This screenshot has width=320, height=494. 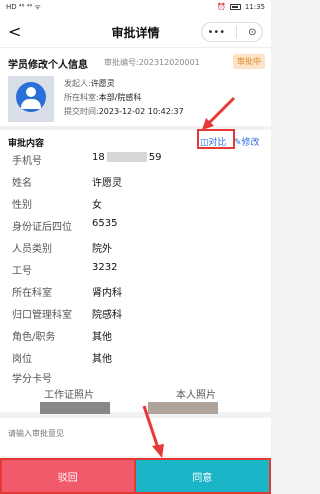 I want to click on time-label: 提交时间:, so click(x=81, y=111).